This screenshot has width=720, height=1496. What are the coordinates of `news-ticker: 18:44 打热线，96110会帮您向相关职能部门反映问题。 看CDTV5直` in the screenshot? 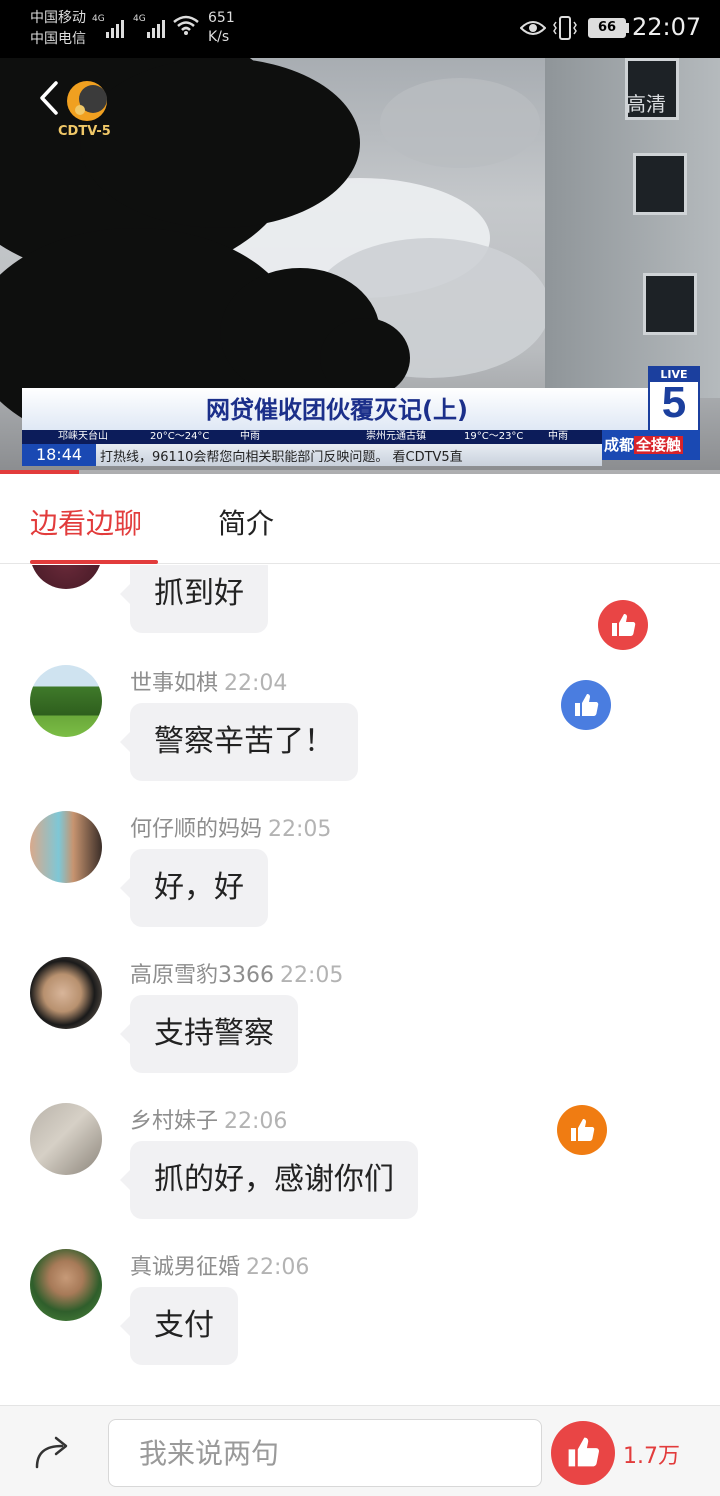 It's located at (312, 455).